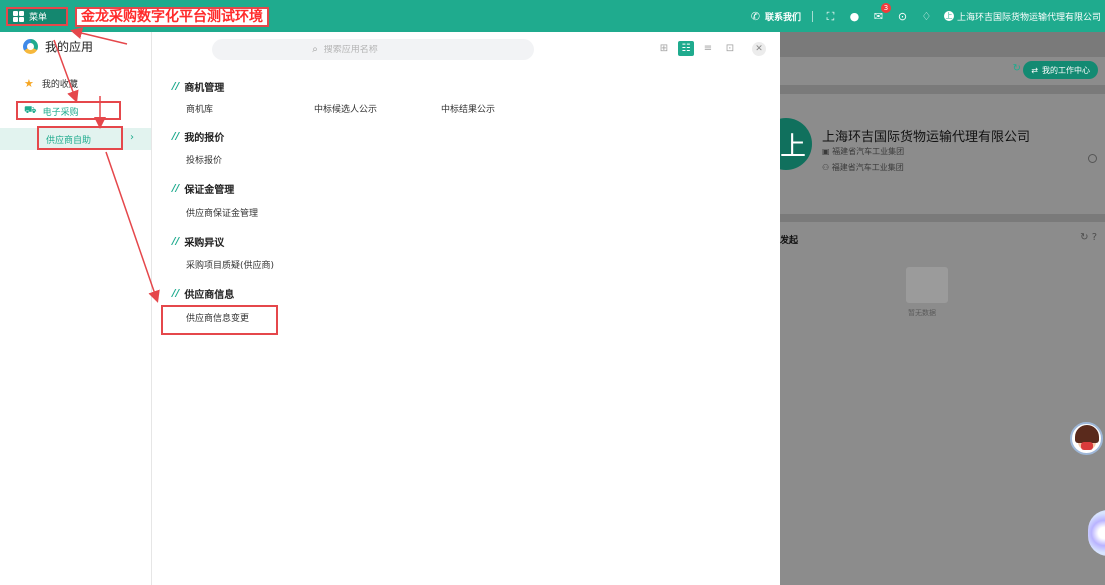  I want to click on sidebar-item-ecommerce: ⛟ 电子采购, so click(75, 110).